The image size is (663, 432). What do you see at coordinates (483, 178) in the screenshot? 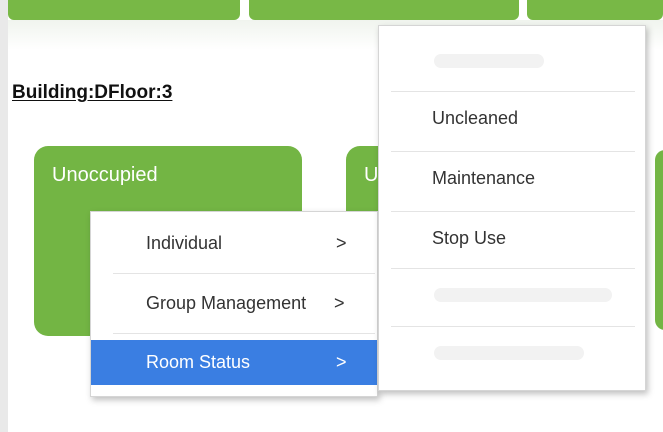
I see `status-option-maintenance: Maintenance` at bounding box center [483, 178].